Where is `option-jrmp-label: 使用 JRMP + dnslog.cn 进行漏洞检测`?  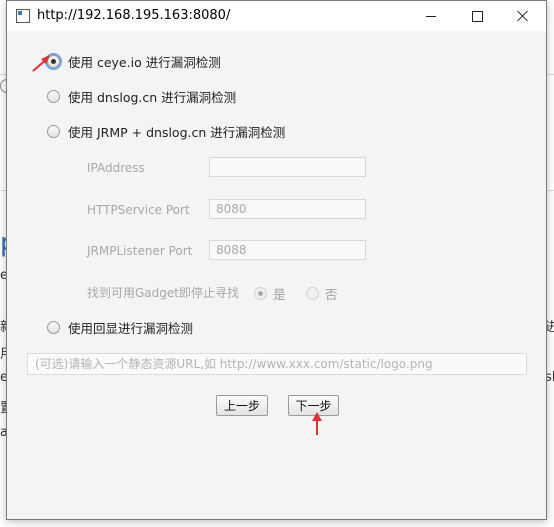 option-jrmp-label: 使用 JRMP + dnslog.cn 进行漏洞检测 is located at coordinates (177, 132).